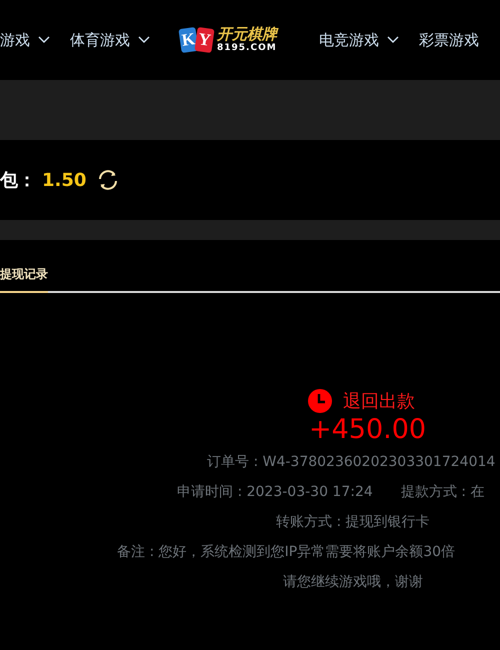 This screenshot has width=500, height=650. What do you see at coordinates (247, 34) in the screenshot?
I see `logo-brand: 开元棋牌` at bounding box center [247, 34].